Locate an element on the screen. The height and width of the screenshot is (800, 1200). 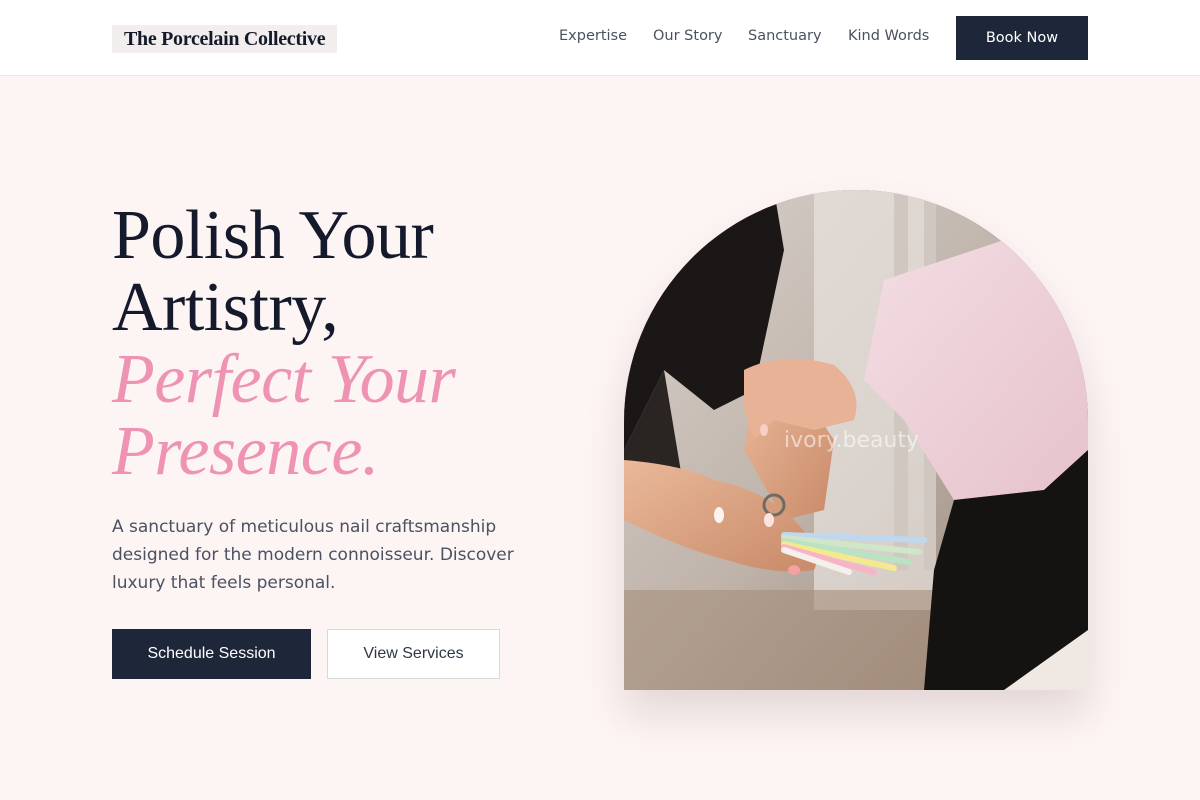
book-now-button: Book Now is located at coordinates (1022, 38).